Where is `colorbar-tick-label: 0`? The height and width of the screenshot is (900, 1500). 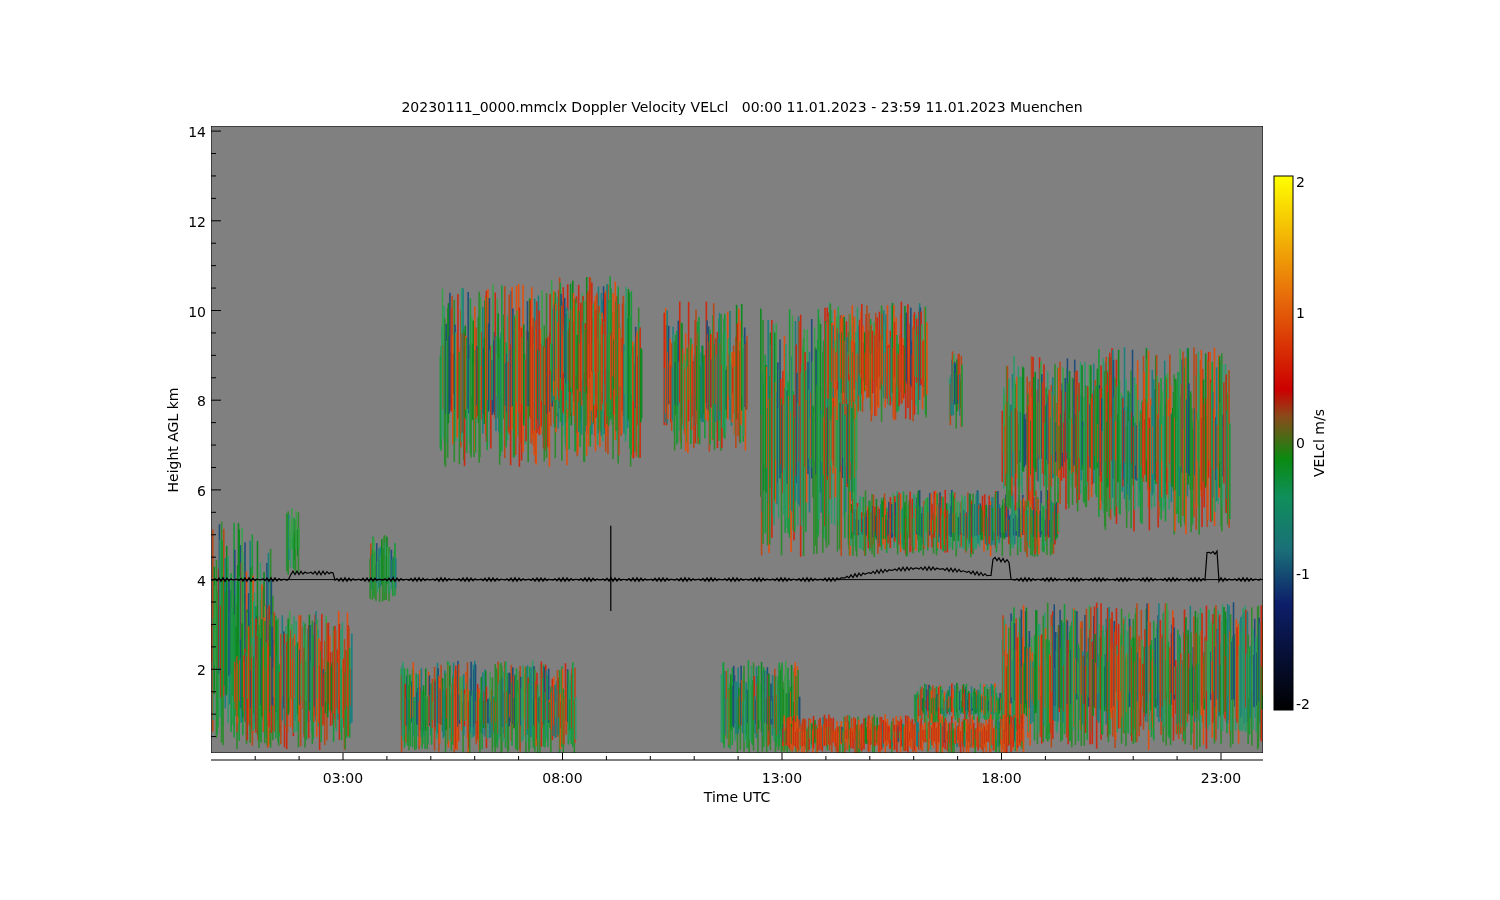 colorbar-tick-label: 0 is located at coordinates (1300, 443).